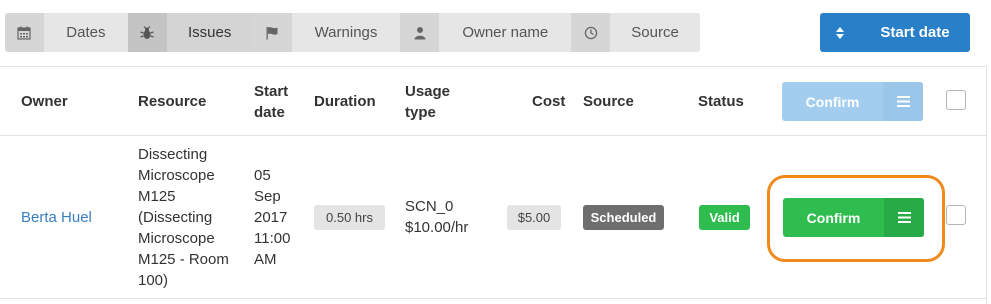 Image resolution: width=991 pixels, height=304 pixels. What do you see at coordinates (840, 32) in the screenshot?
I see `sort-icon` at bounding box center [840, 32].